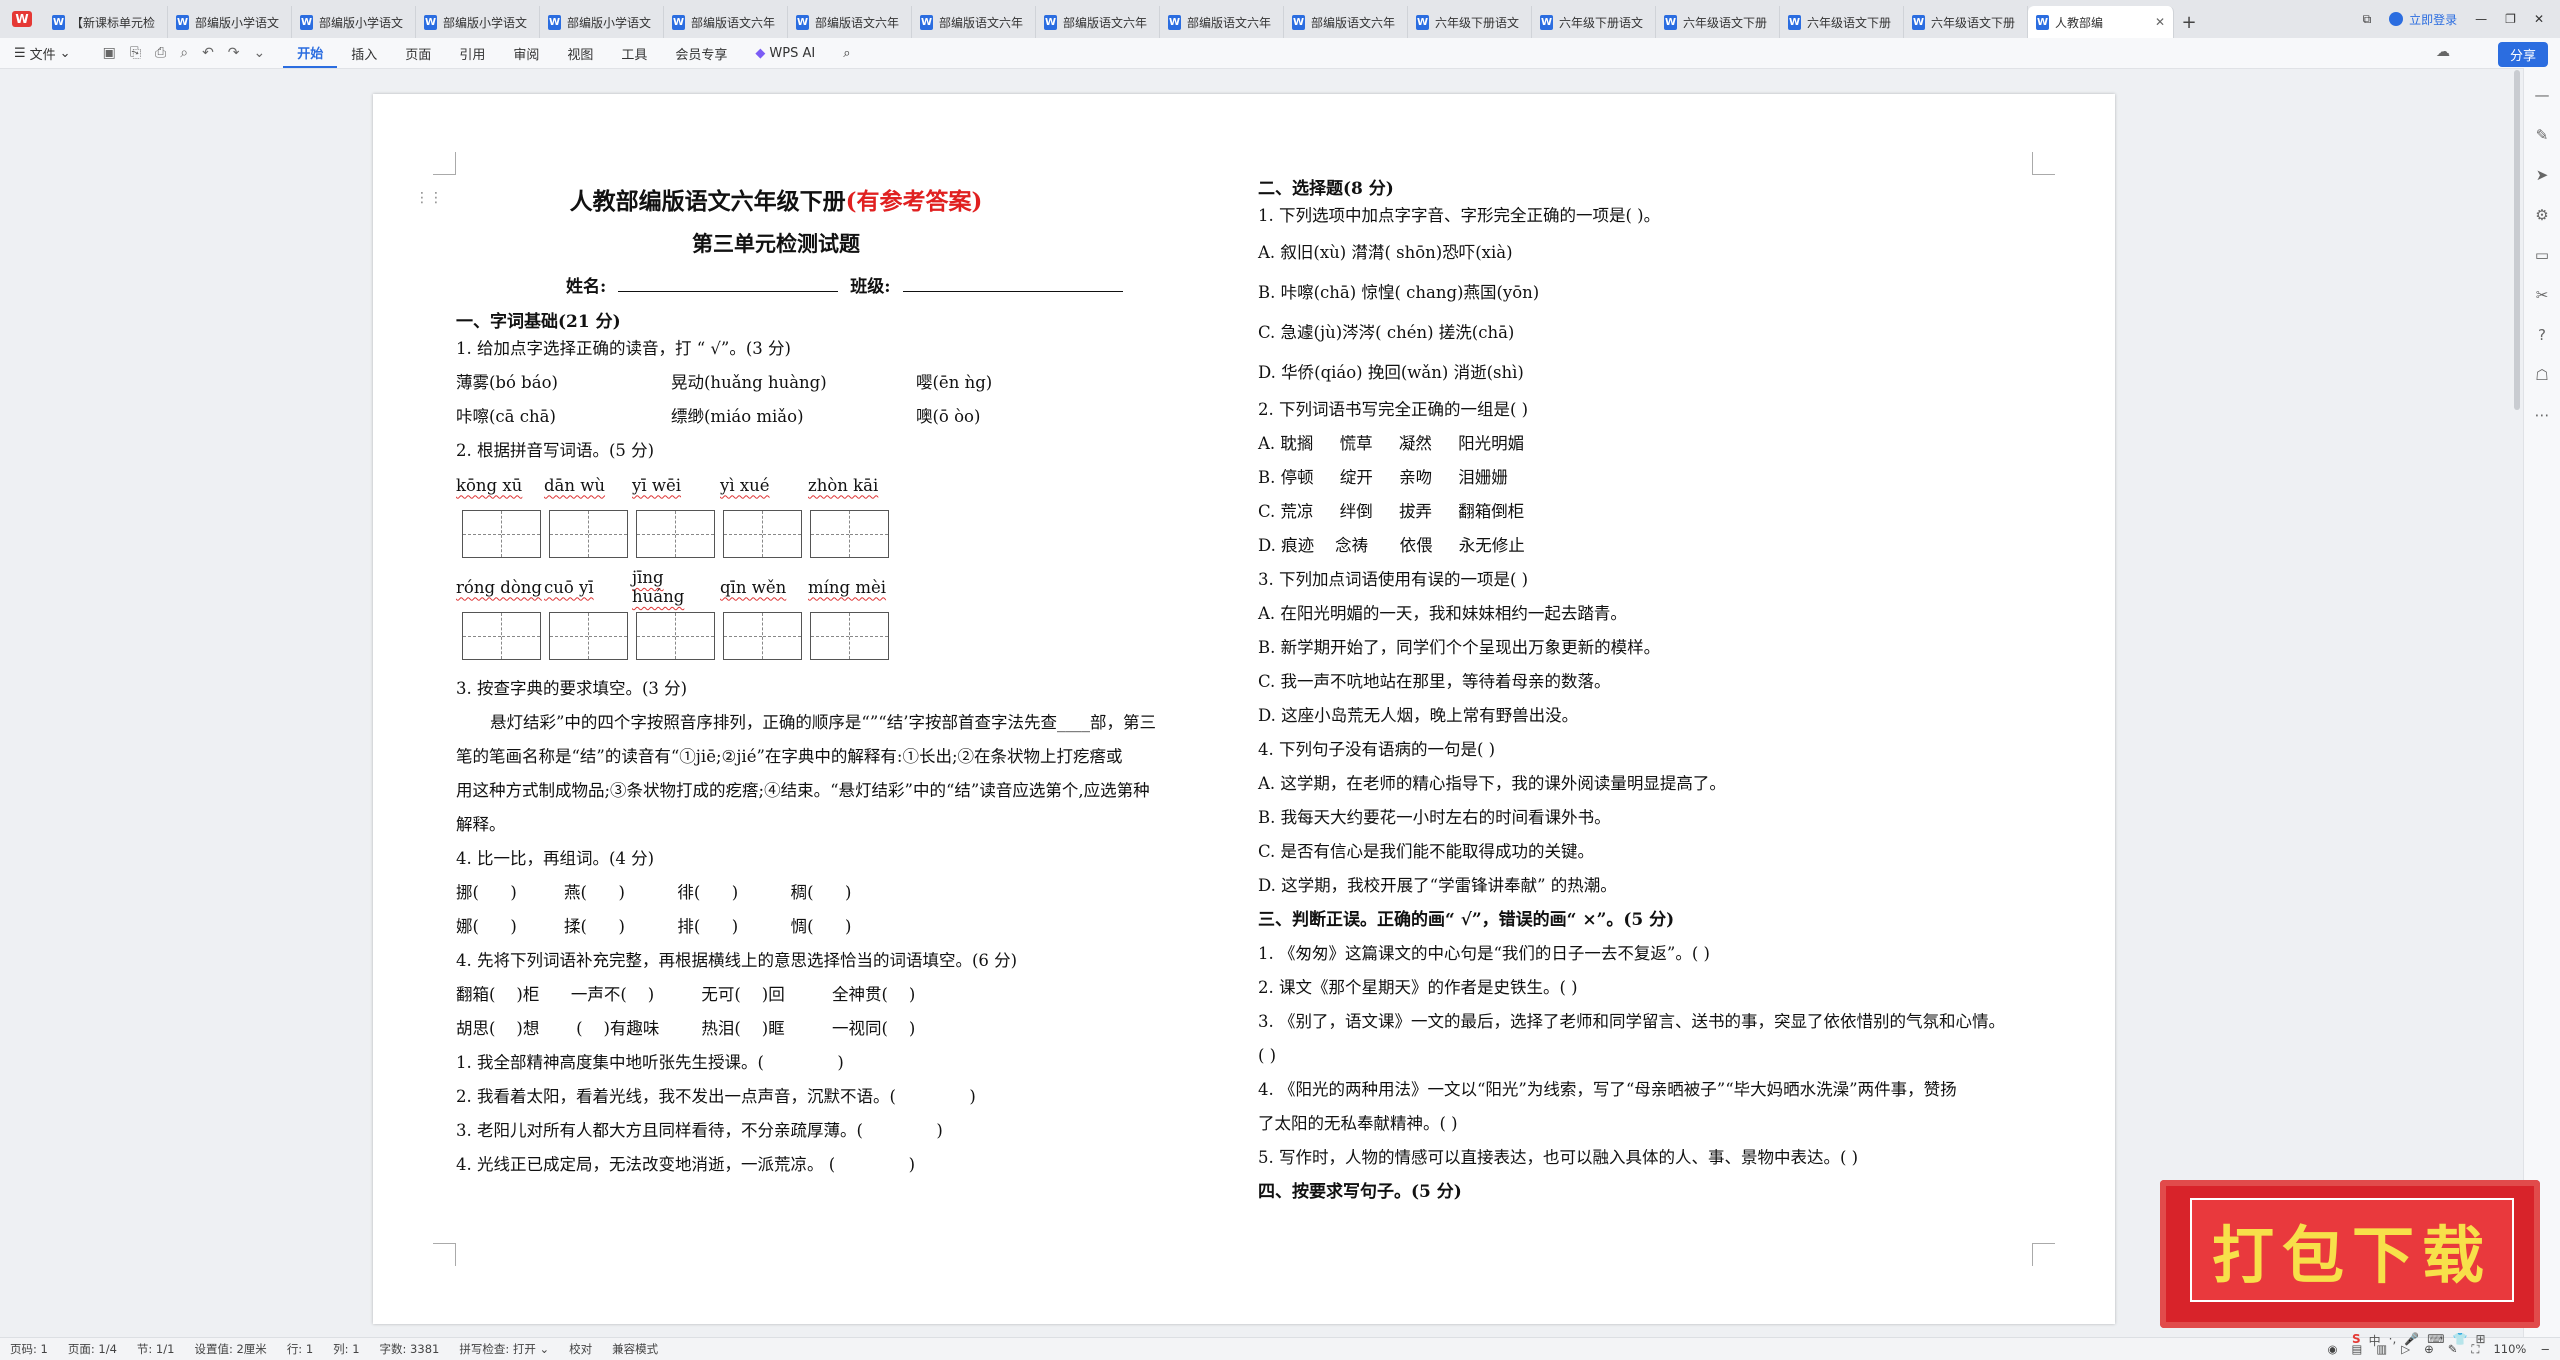 This screenshot has width=2560, height=1360. I want to click on option: A. 耽搁 慌草 凝然 阳光明媚, so click(1391, 443).